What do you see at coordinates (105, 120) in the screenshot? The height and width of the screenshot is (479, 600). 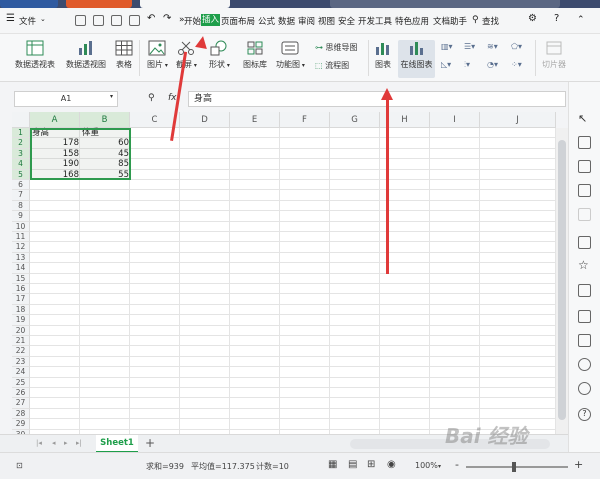 I see `column-header-b: B` at bounding box center [105, 120].